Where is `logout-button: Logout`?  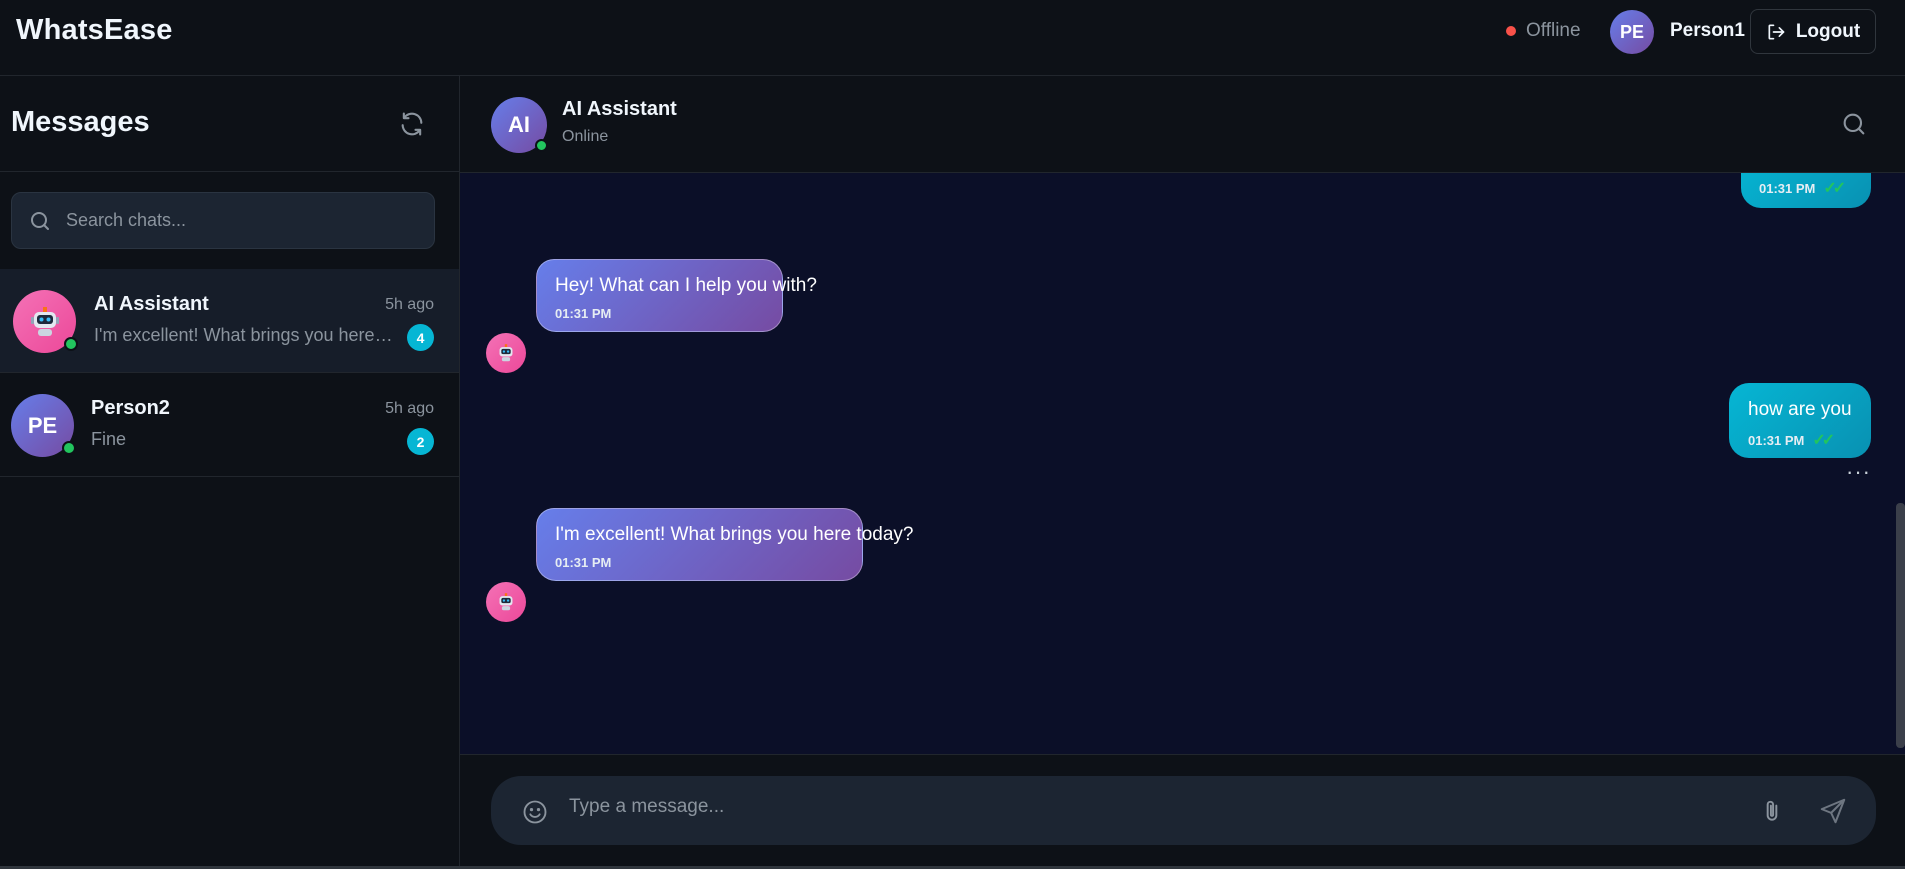 logout-button: Logout is located at coordinates (1813, 31).